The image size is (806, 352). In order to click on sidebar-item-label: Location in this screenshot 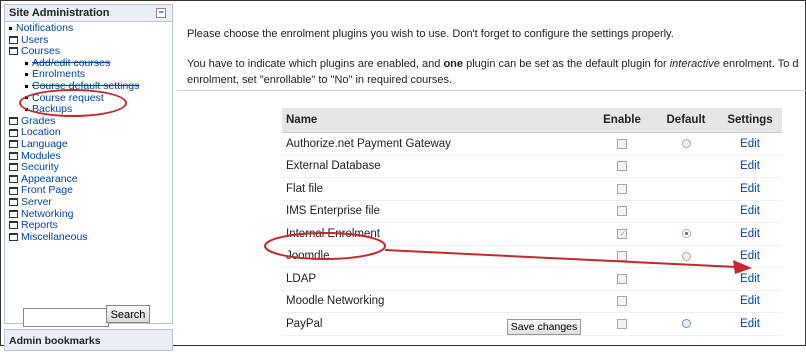, I will do `click(41, 132)`.